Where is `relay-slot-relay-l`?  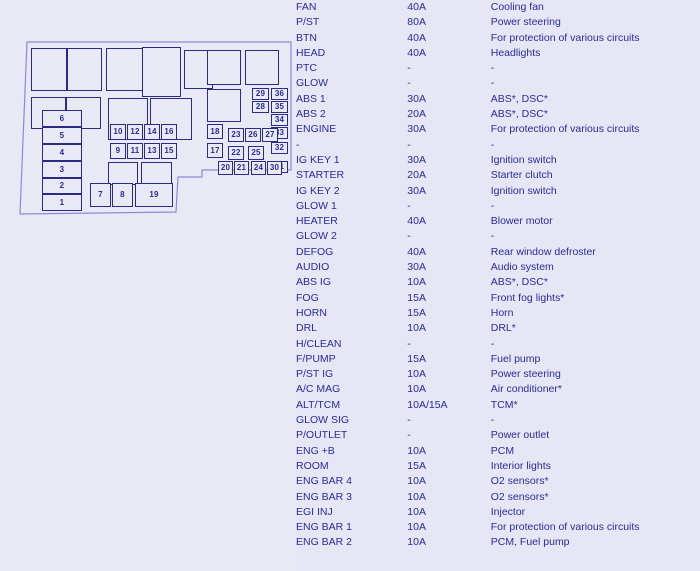 relay-slot-relay-l is located at coordinates (224, 67).